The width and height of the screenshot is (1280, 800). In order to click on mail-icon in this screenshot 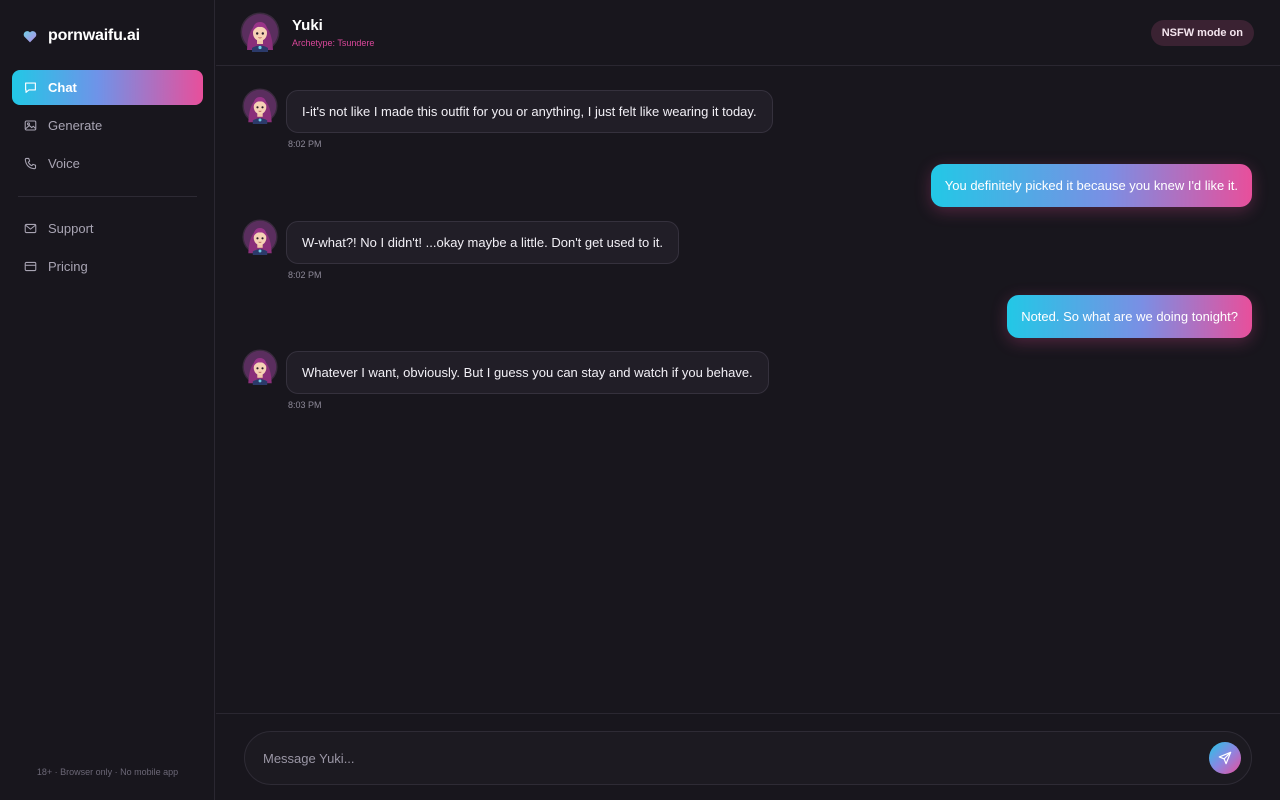, I will do `click(30, 229)`.